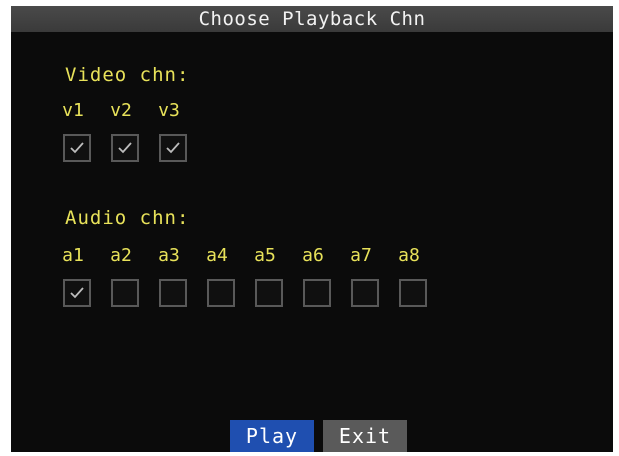  Describe the element at coordinates (365, 293) in the screenshot. I see `audio-checkbox-a7` at that location.